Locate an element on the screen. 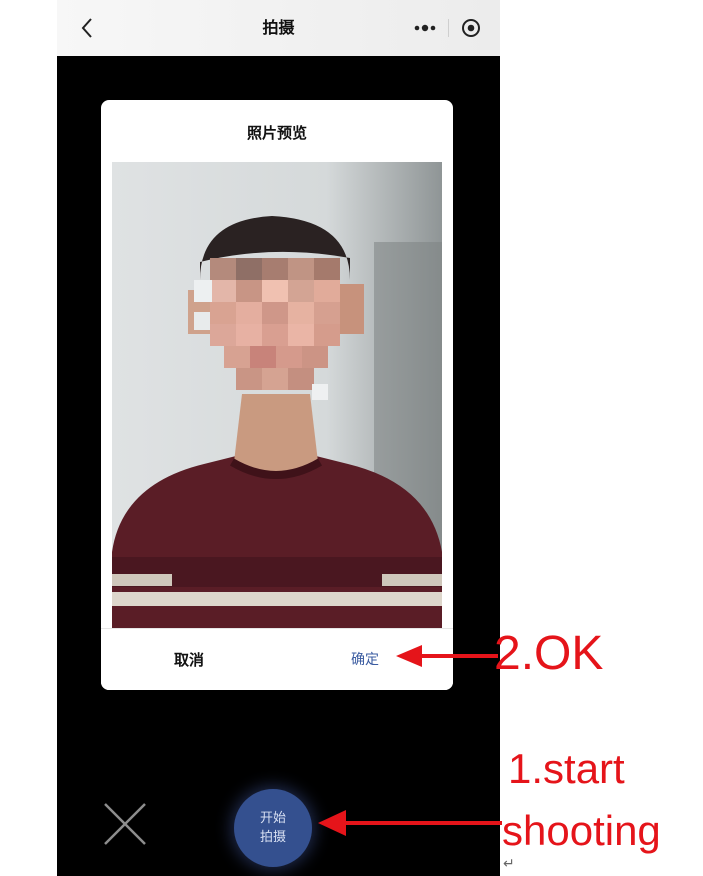  annotation-ok: 2.OK is located at coordinates (549, 653).